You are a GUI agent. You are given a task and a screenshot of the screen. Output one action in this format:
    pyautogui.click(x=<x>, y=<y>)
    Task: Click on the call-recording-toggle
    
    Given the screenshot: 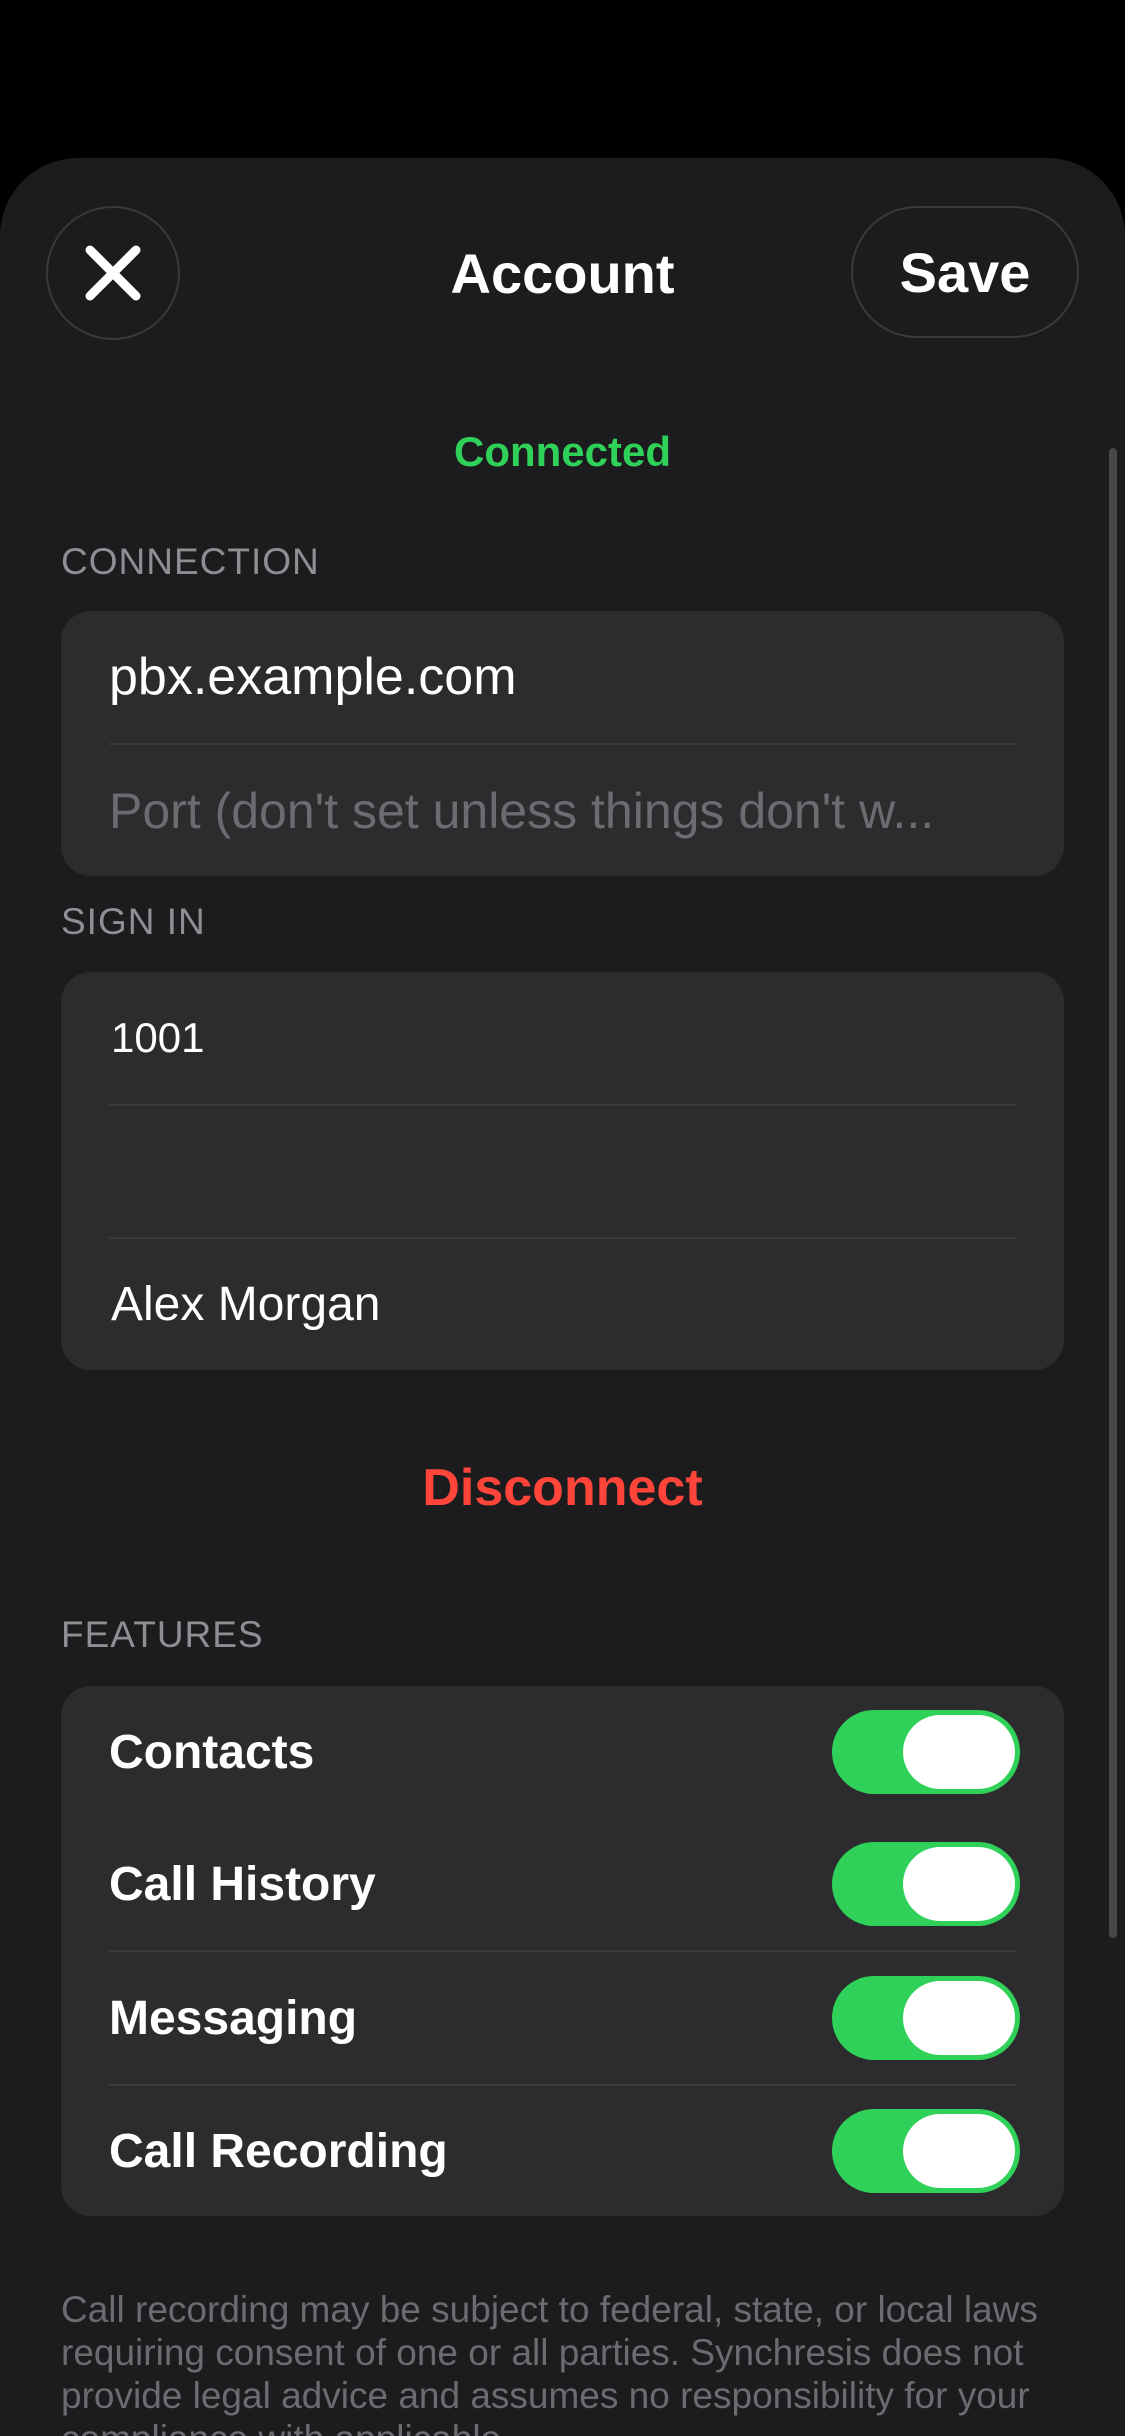 What is the action you would take?
    pyautogui.click(x=926, y=2151)
    